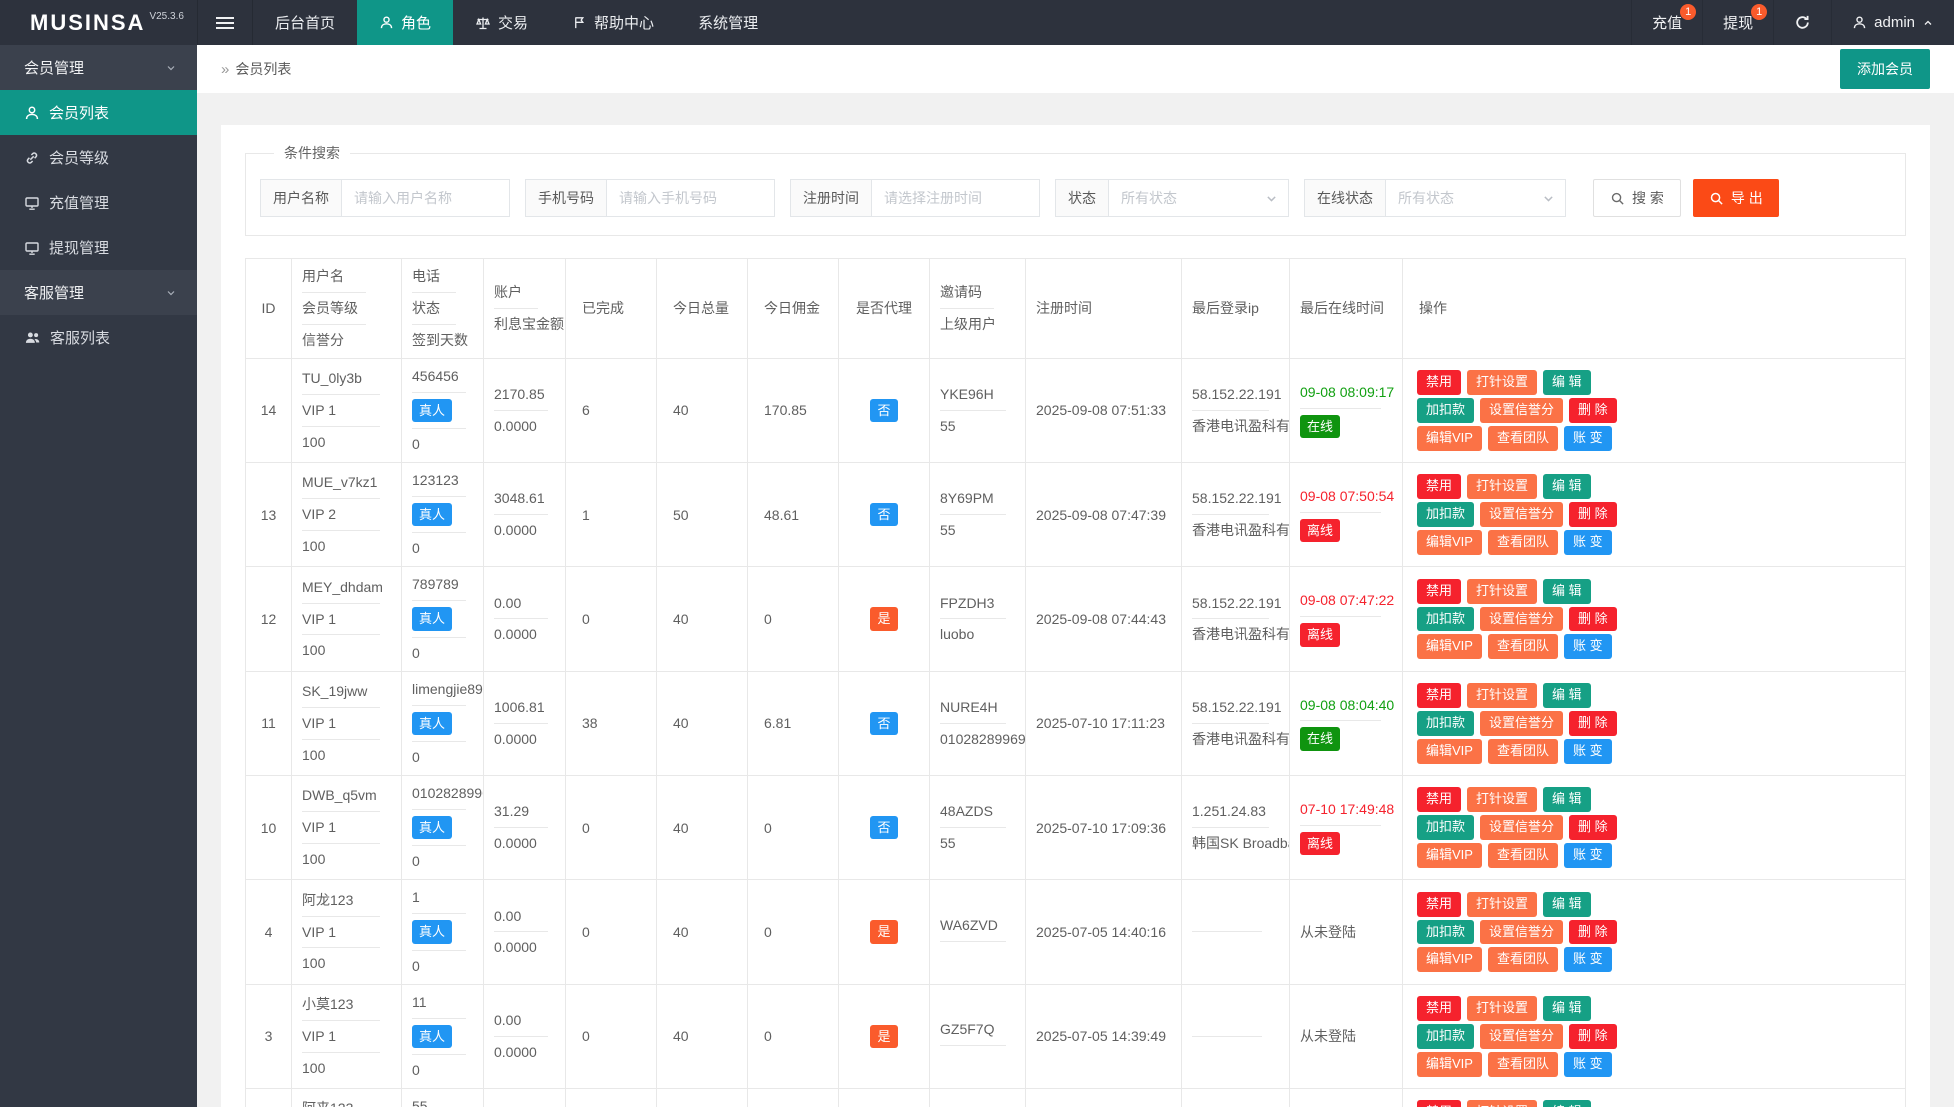  Describe the element at coordinates (1892, 22) in the screenshot. I see `admin-user-menu: admin` at that location.